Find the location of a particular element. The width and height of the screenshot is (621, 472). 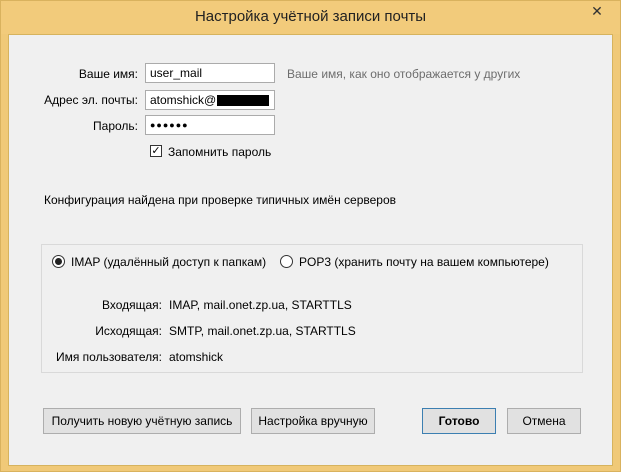

close-button: ✕ is located at coordinates (597, 11).